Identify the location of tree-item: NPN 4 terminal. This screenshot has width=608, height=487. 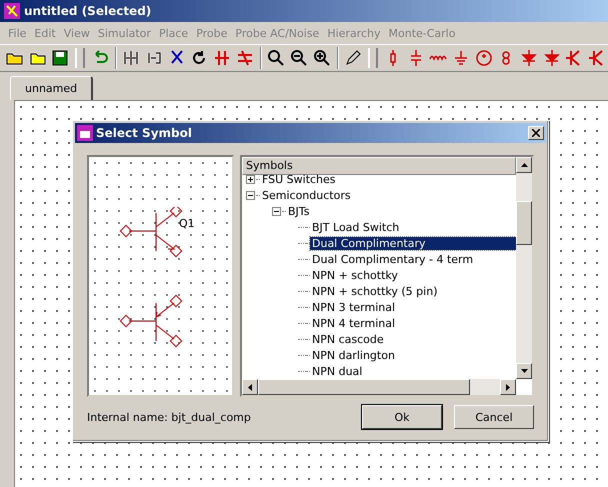
(354, 323).